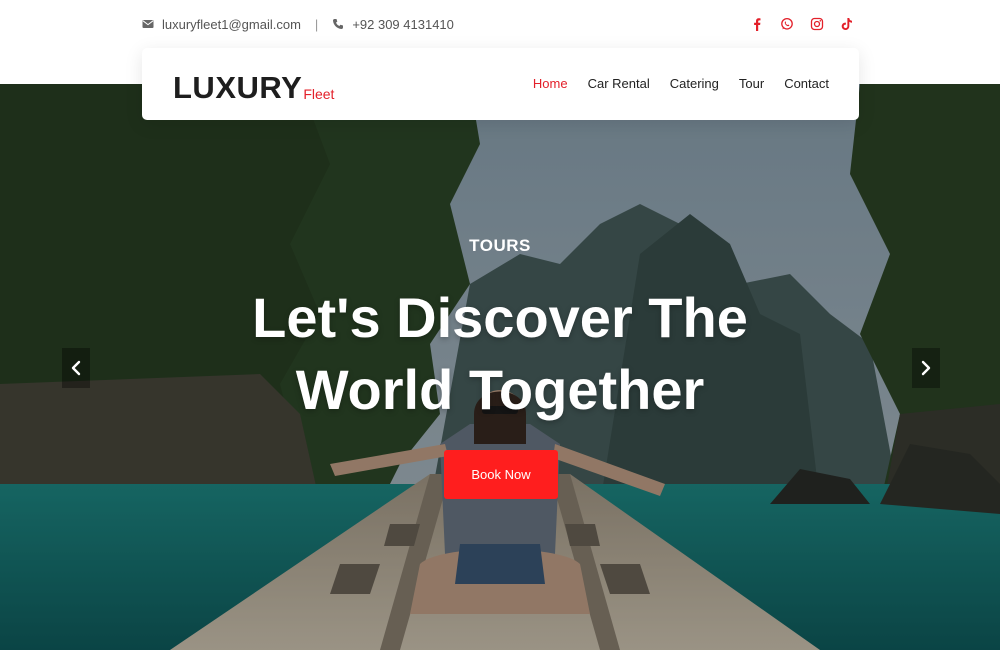  What do you see at coordinates (847, 24) in the screenshot?
I see `tiktok-icon` at bounding box center [847, 24].